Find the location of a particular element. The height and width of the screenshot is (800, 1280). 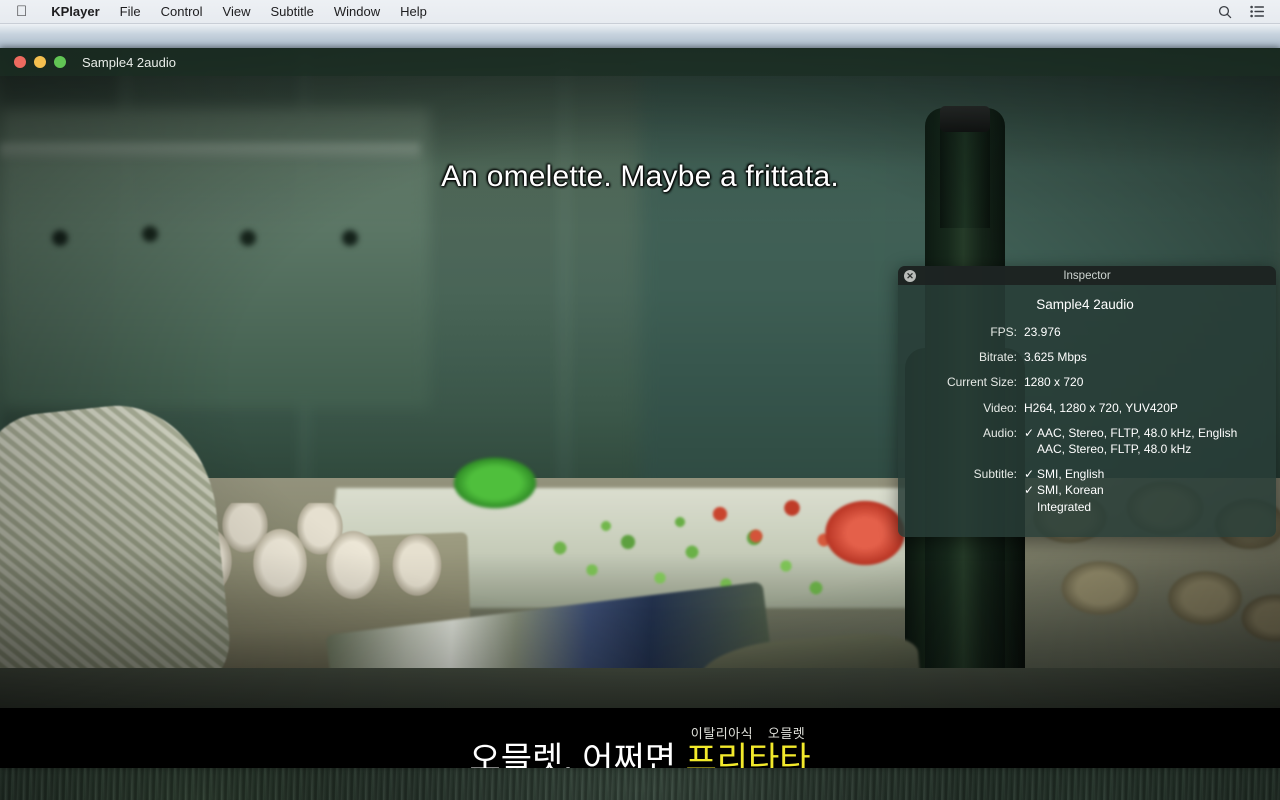

inspector-value-line: H264, 1280 x 720, YUV420P is located at coordinates (1101, 407).